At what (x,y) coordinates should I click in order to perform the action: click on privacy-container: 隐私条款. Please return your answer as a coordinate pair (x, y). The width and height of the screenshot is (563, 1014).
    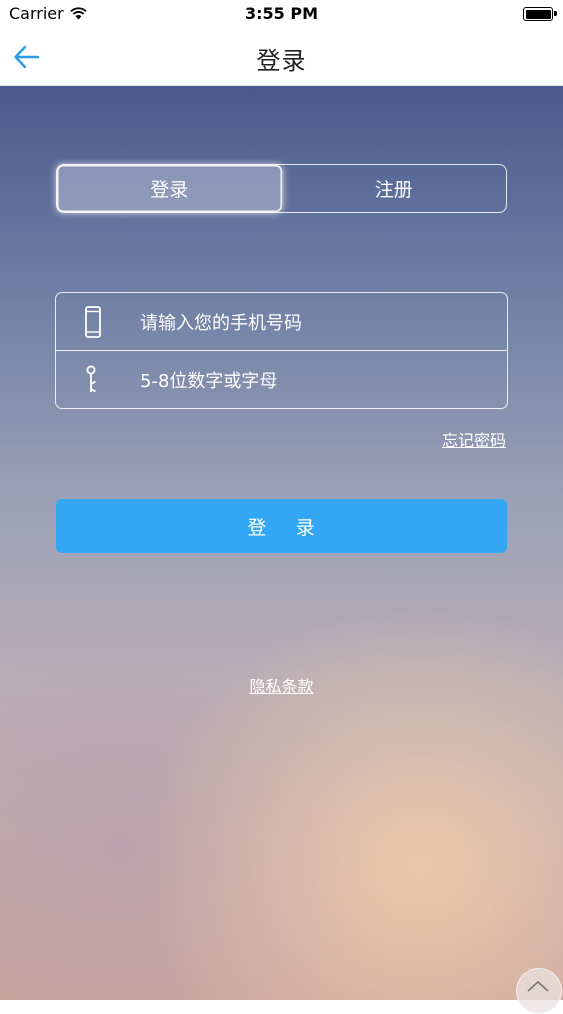
    Looking at the image, I should click on (281, 685).